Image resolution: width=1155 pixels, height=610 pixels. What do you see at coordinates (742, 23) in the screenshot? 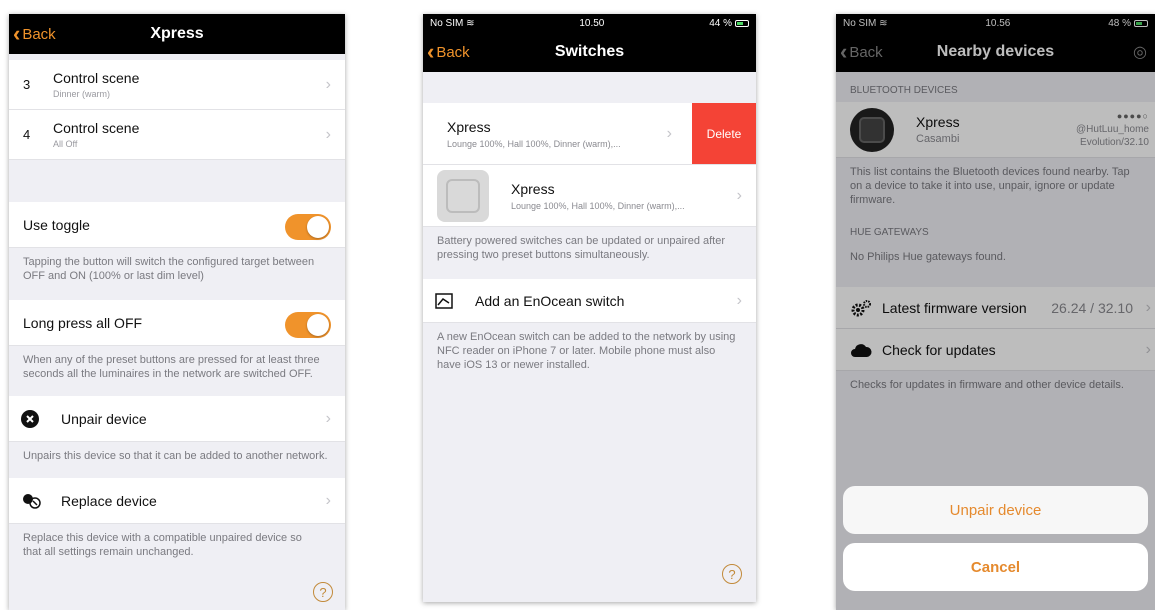
I see `battery-icon` at bounding box center [742, 23].